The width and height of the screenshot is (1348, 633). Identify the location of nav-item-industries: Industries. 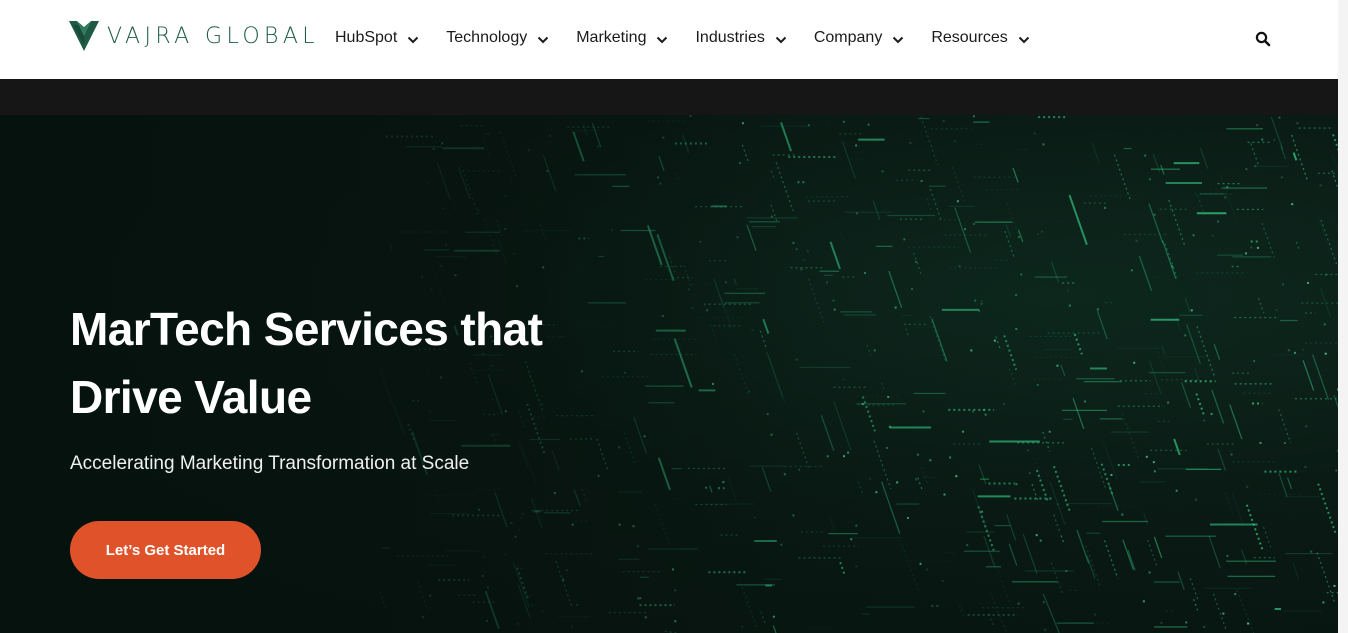
(741, 38).